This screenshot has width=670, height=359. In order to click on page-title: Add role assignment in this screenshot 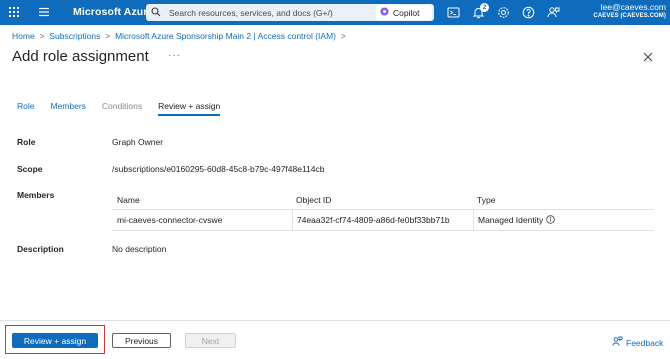, I will do `click(80, 56)`.